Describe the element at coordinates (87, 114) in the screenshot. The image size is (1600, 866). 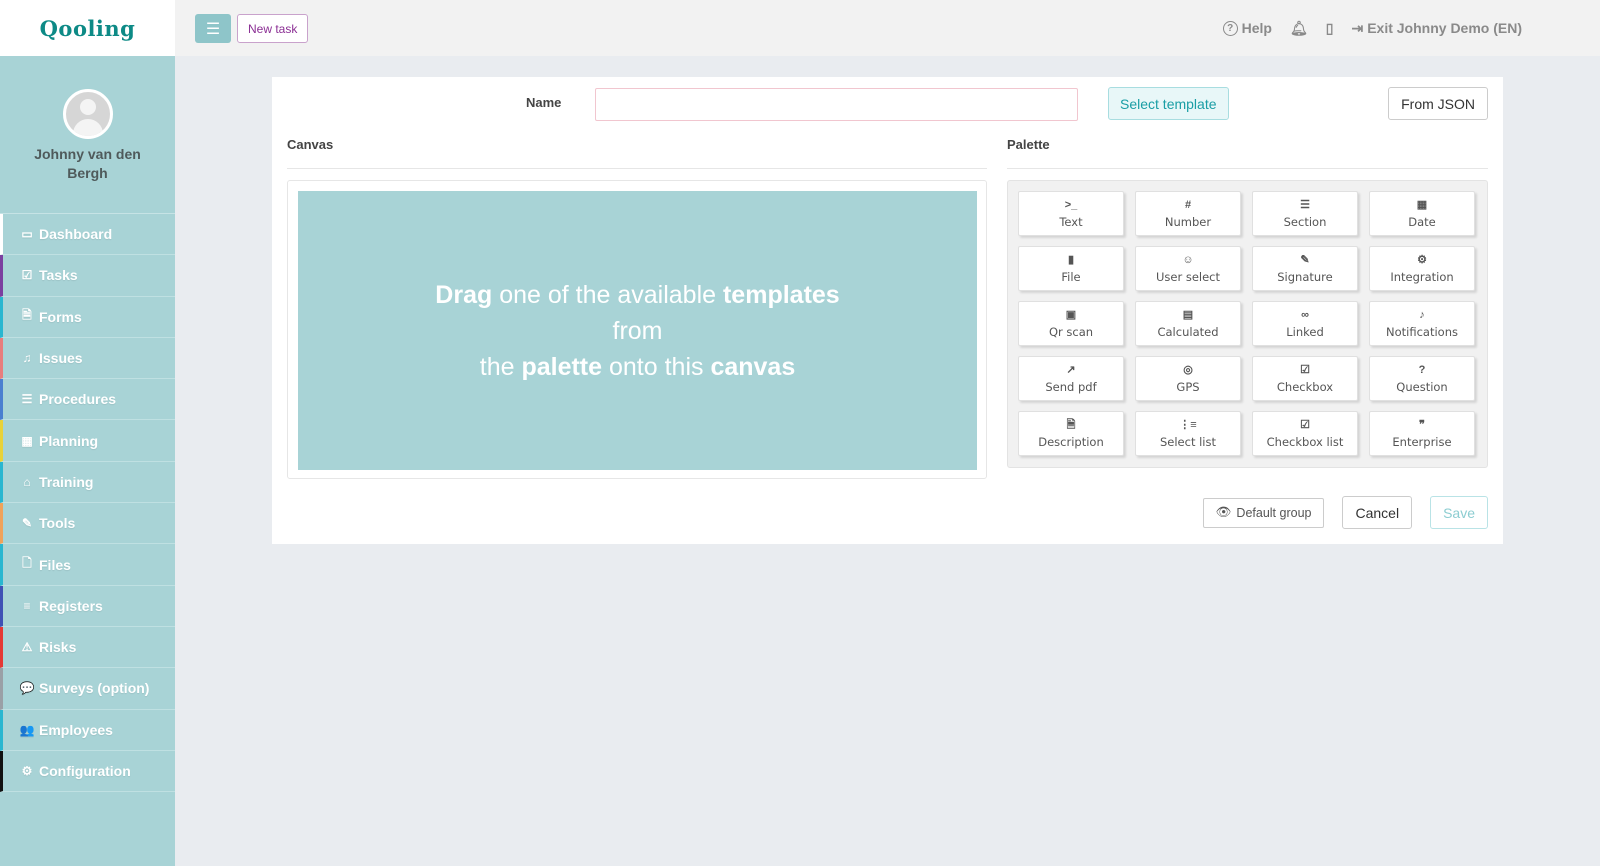
I see `avatar` at that location.